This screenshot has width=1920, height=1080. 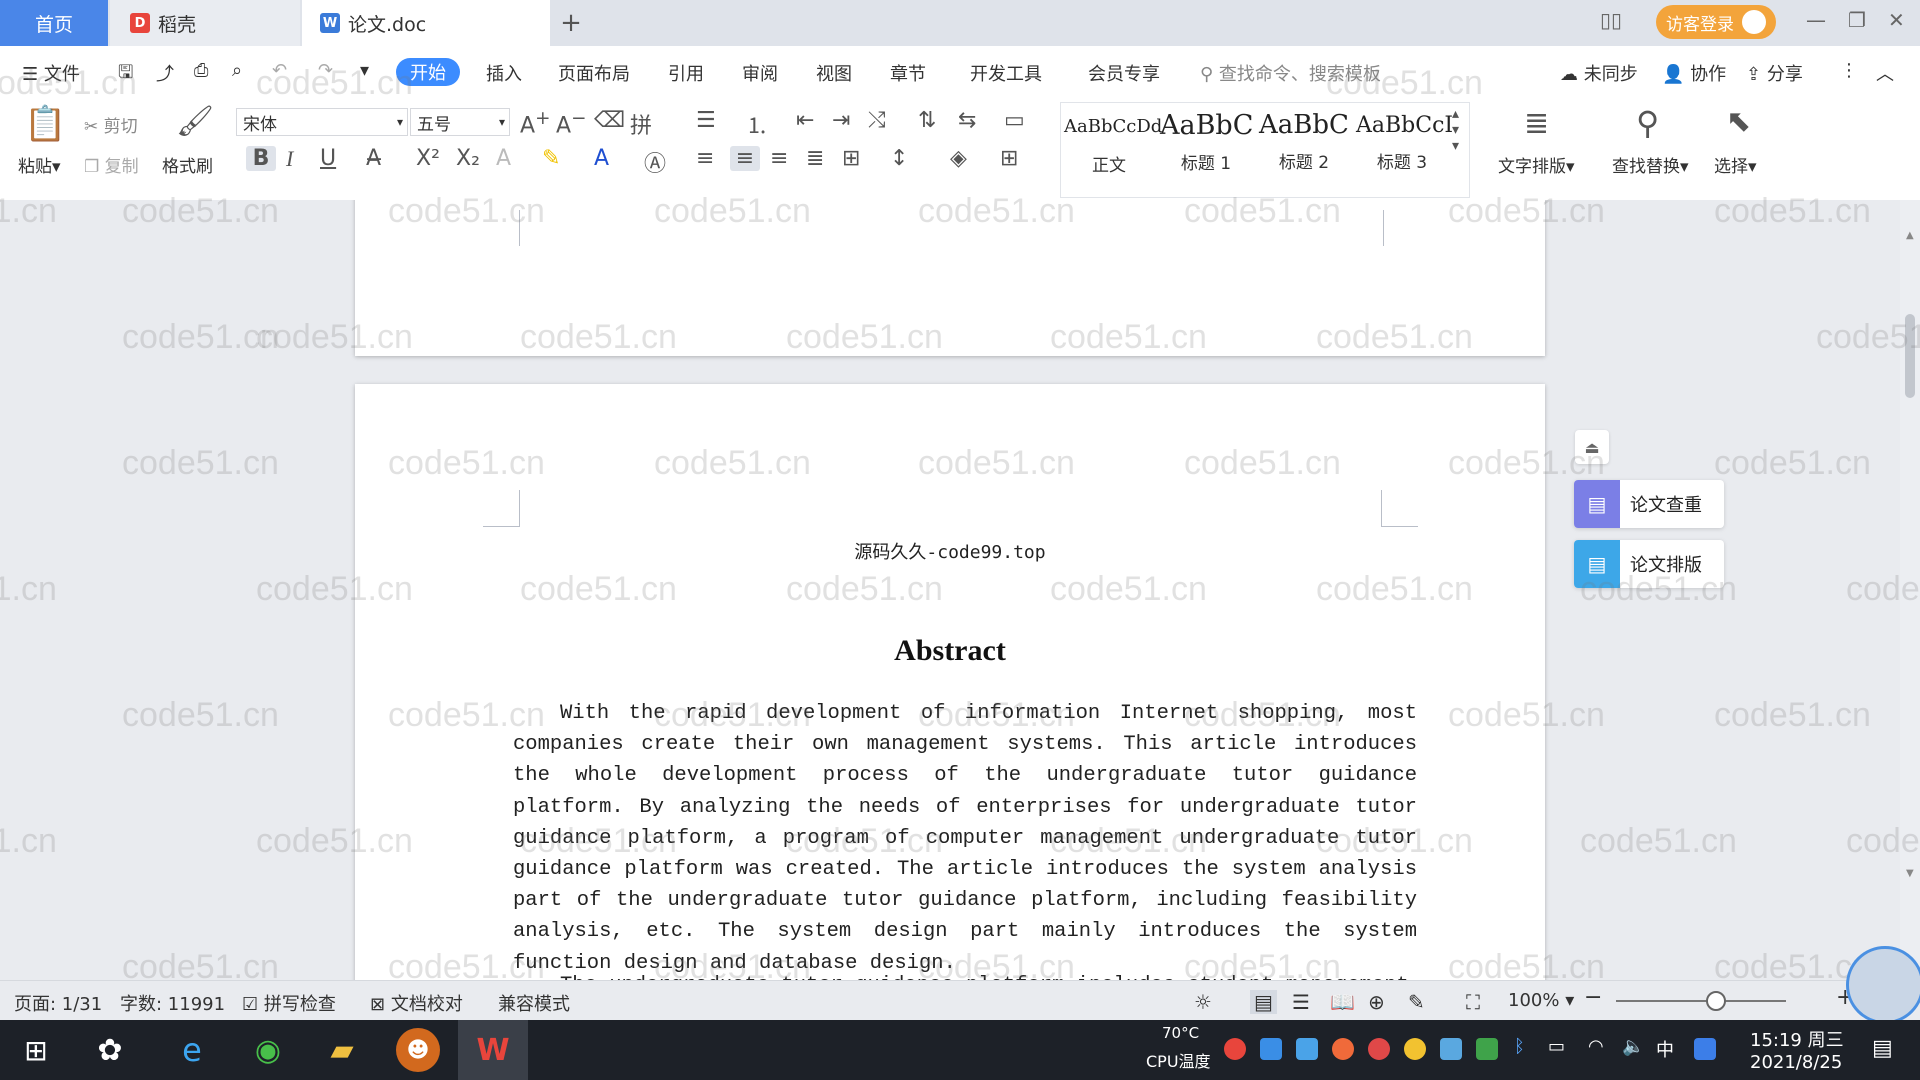 What do you see at coordinates (1342, 1002) in the screenshot?
I see `reading-view-icon: 📖` at bounding box center [1342, 1002].